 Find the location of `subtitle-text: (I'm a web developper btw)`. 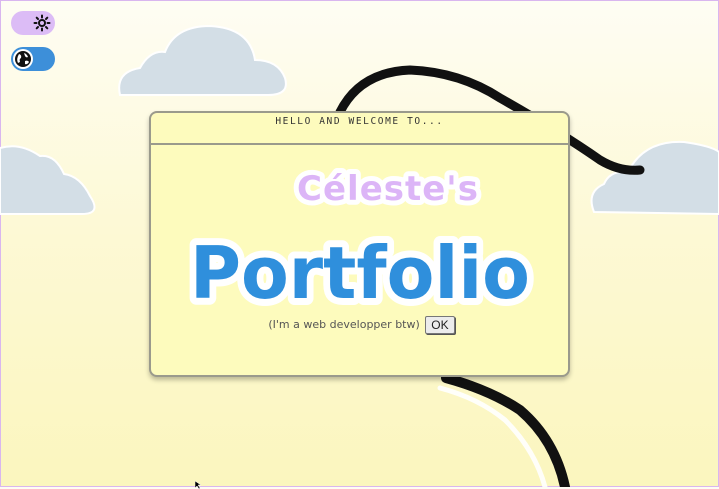

subtitle-text: (I'm a web developper btw) is located at coordinates (344, 324).